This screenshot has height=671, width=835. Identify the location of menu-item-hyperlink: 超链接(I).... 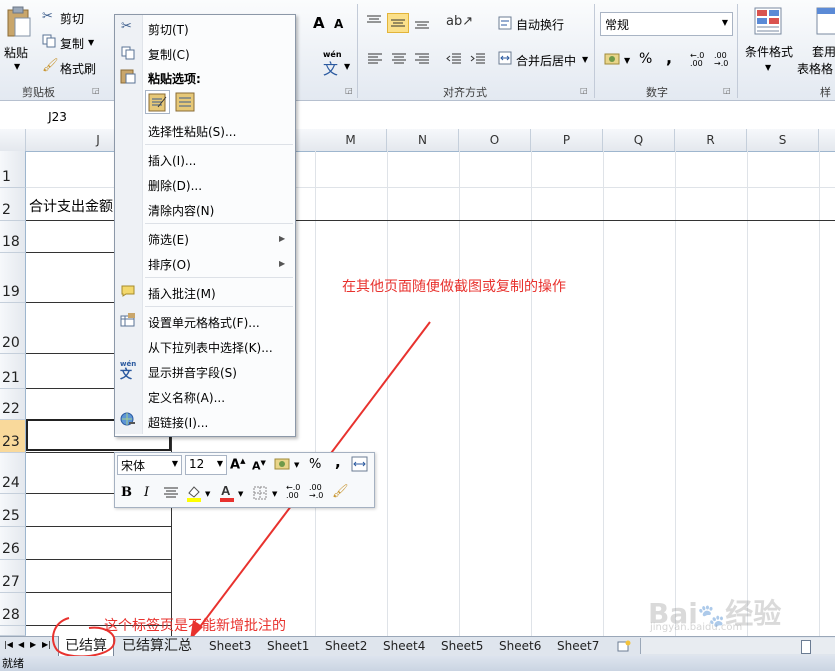
(178, 422).